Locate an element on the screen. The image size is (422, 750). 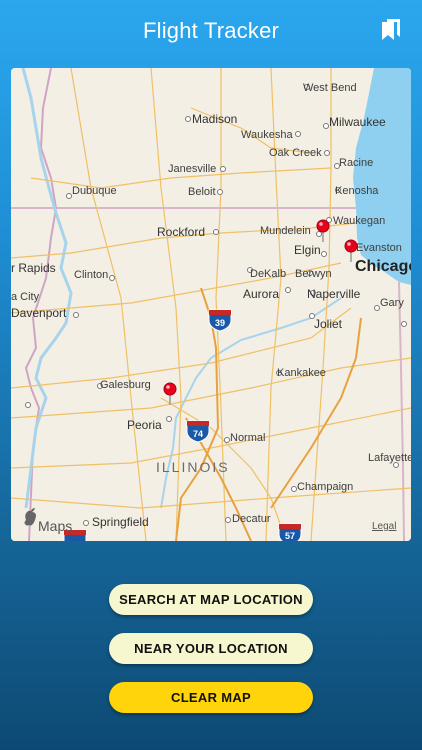
city-label-kankakee: Kankakee is located at coordinates (301, 373).